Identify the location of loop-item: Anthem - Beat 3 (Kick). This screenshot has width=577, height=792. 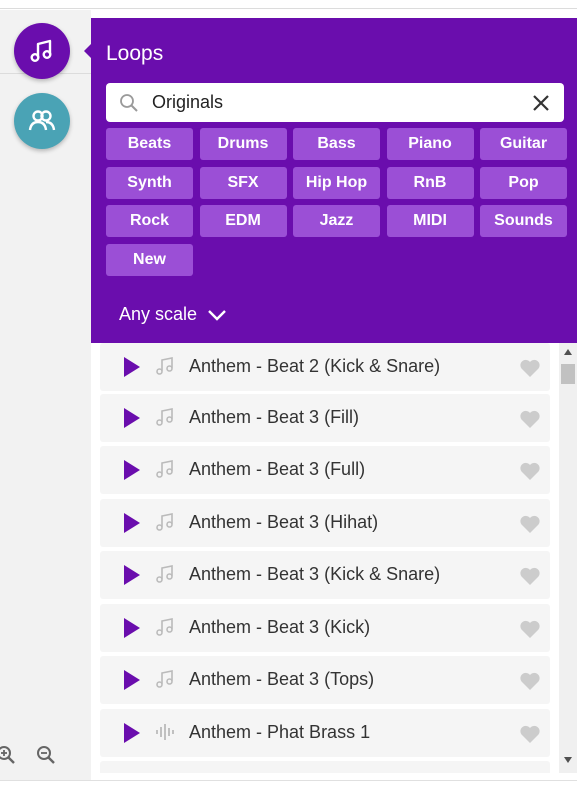
(325, 628).